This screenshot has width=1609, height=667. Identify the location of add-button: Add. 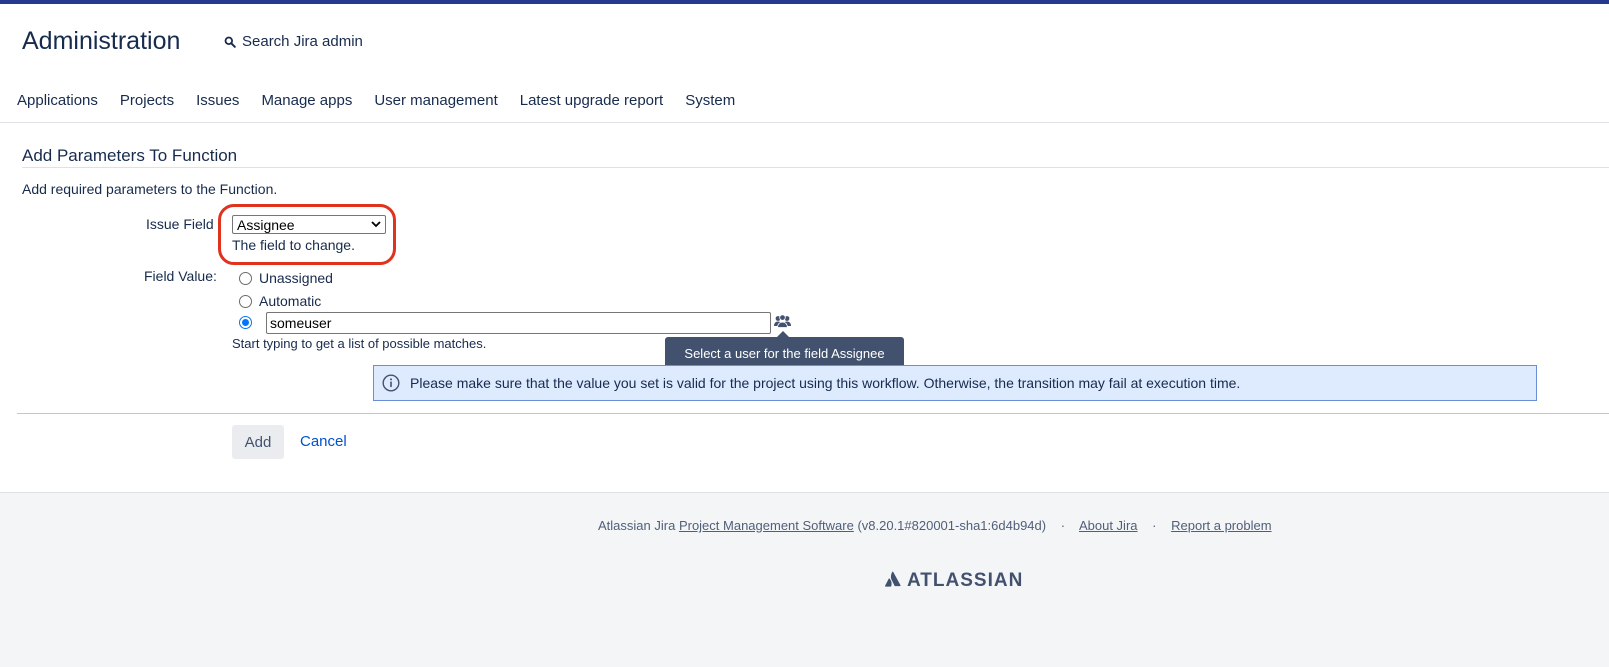
(258, 442).